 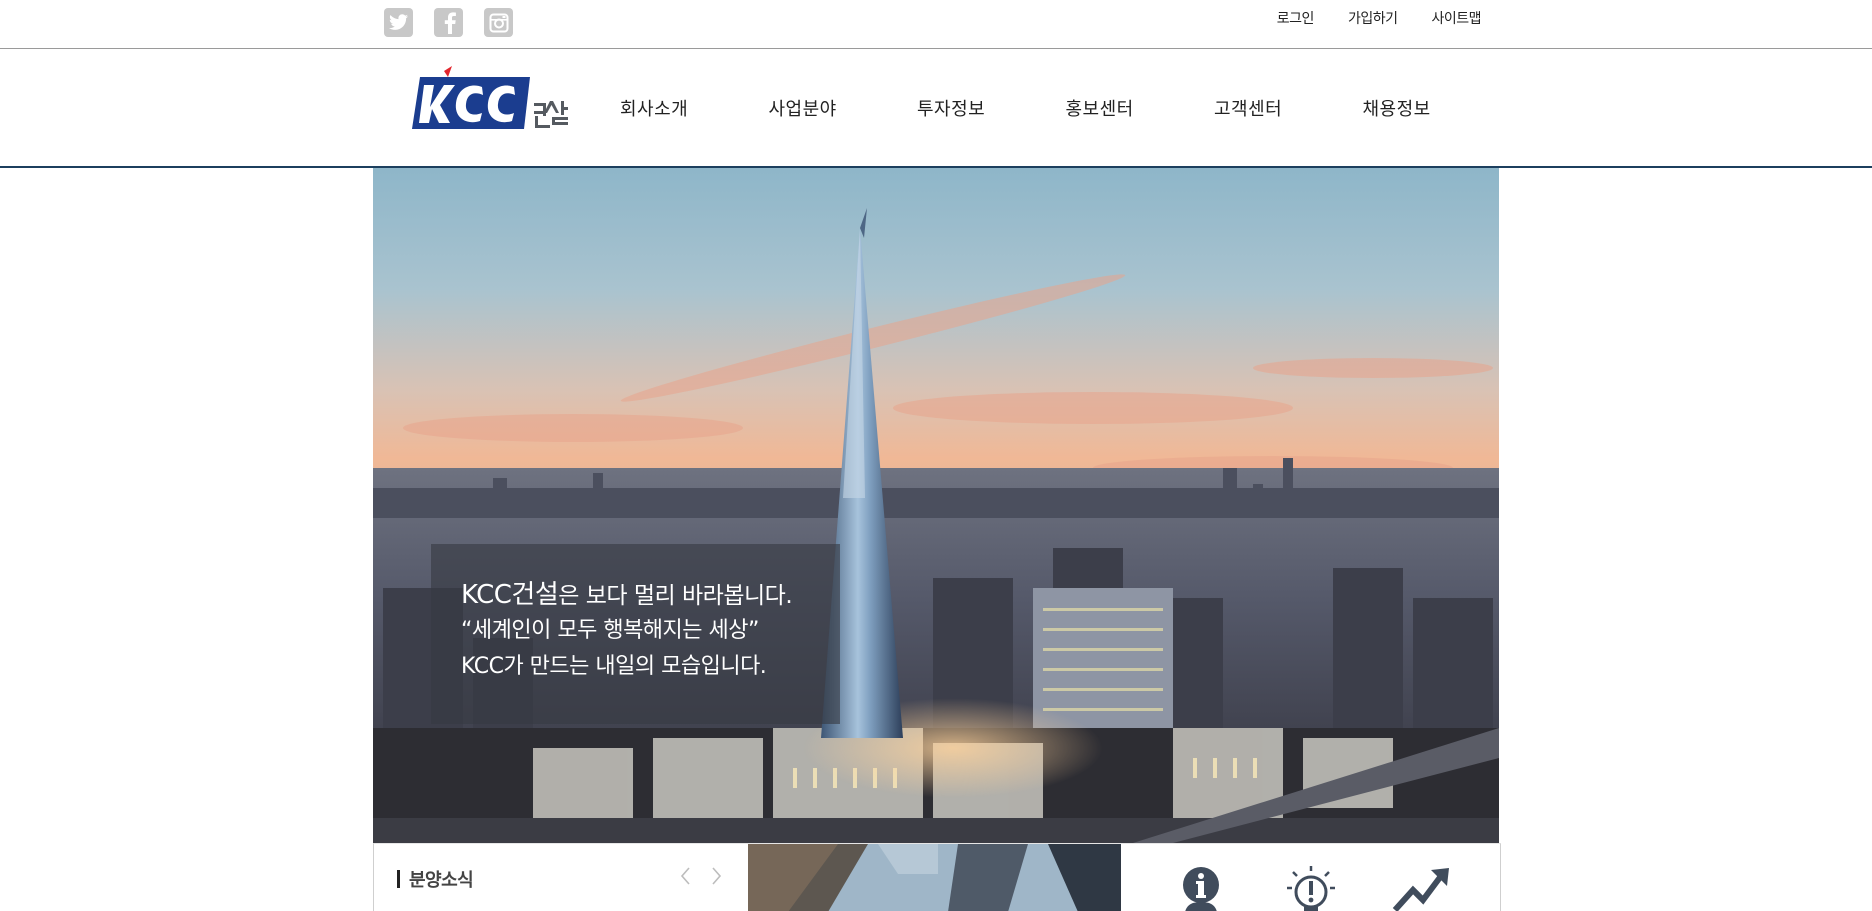 I want to click on nav-investment: 투자정보, so click(x=991, y=108).